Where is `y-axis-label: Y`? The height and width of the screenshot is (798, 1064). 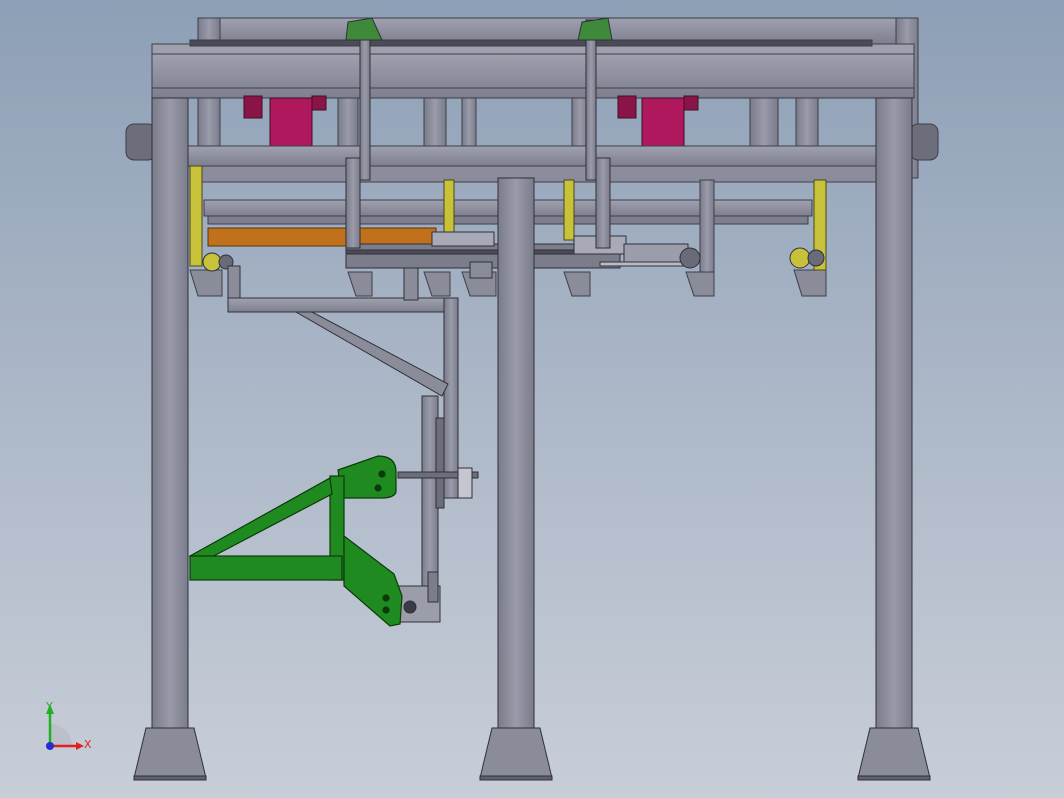 y-axis-label: Y is located at coordinates (49, 706).